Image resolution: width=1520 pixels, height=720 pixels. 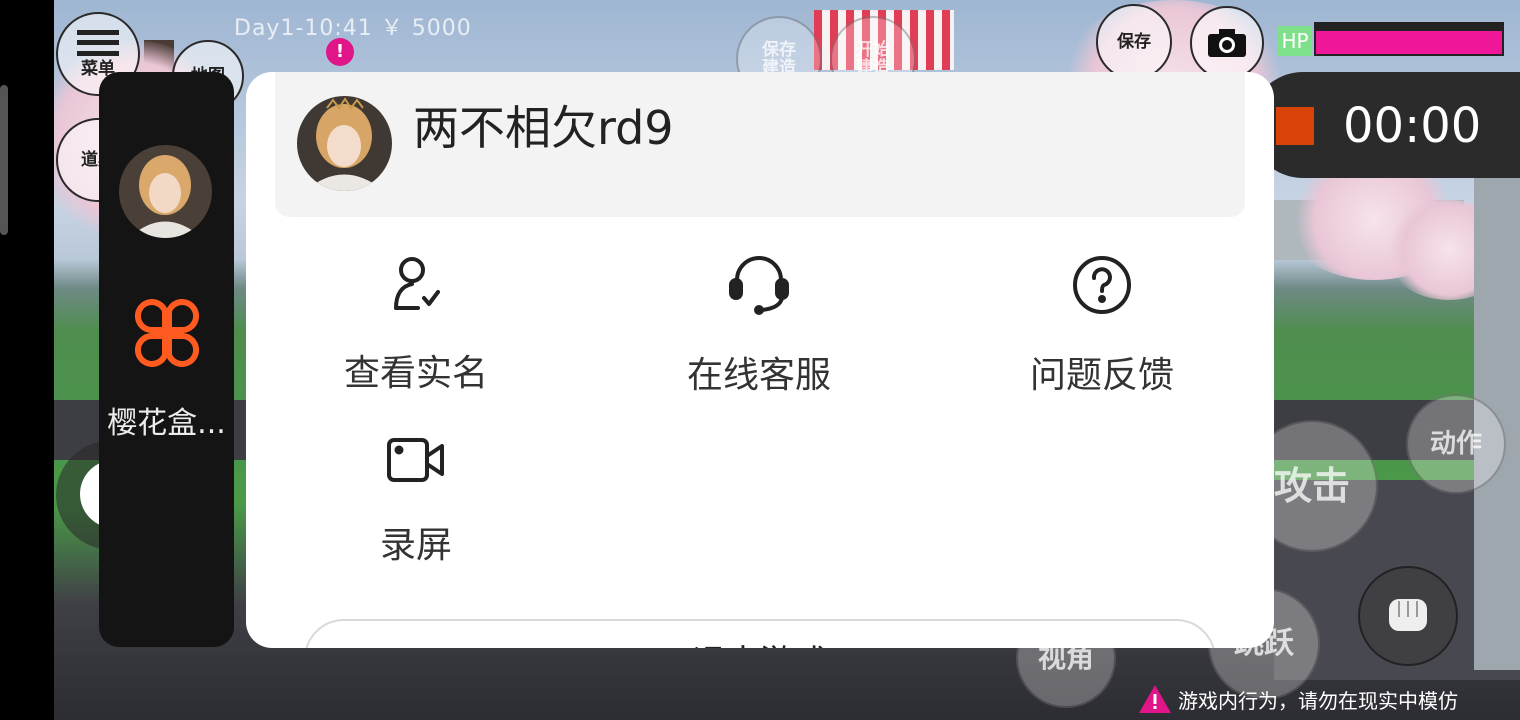 What do you see at coordinates (167, 333) in the screenshot?
I see `clover-icon` at bounding box center [167, 333].